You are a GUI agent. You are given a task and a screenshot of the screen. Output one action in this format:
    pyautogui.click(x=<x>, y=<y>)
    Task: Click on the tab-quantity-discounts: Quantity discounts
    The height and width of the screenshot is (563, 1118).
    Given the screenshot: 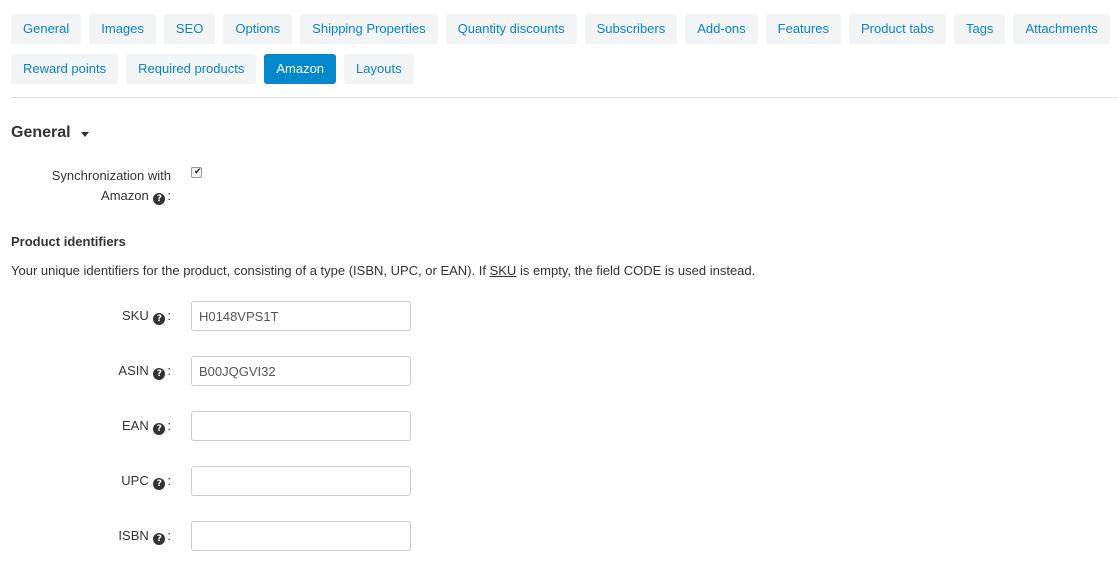 What is the action you would take?
    pyautogui.click(x=511, y=29)
    